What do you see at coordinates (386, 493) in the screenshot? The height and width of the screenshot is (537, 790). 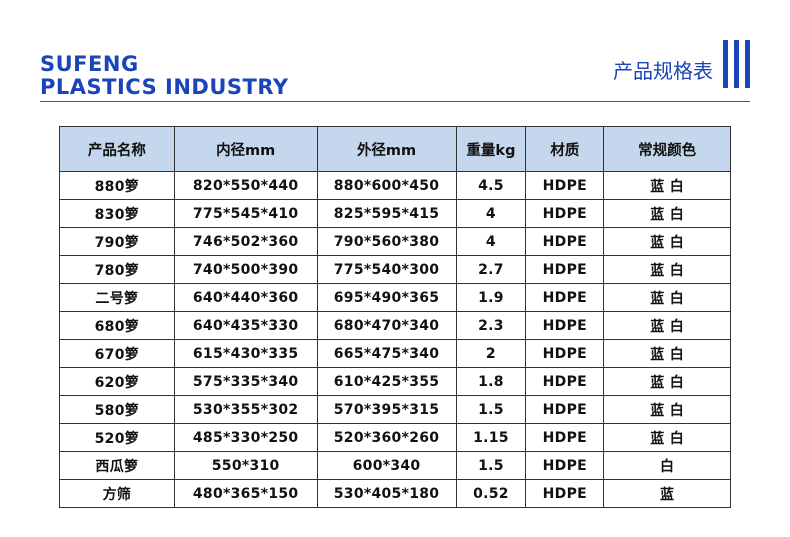 I see `outer-size-cell: 530*405*180` at bounding box center [386, 493].